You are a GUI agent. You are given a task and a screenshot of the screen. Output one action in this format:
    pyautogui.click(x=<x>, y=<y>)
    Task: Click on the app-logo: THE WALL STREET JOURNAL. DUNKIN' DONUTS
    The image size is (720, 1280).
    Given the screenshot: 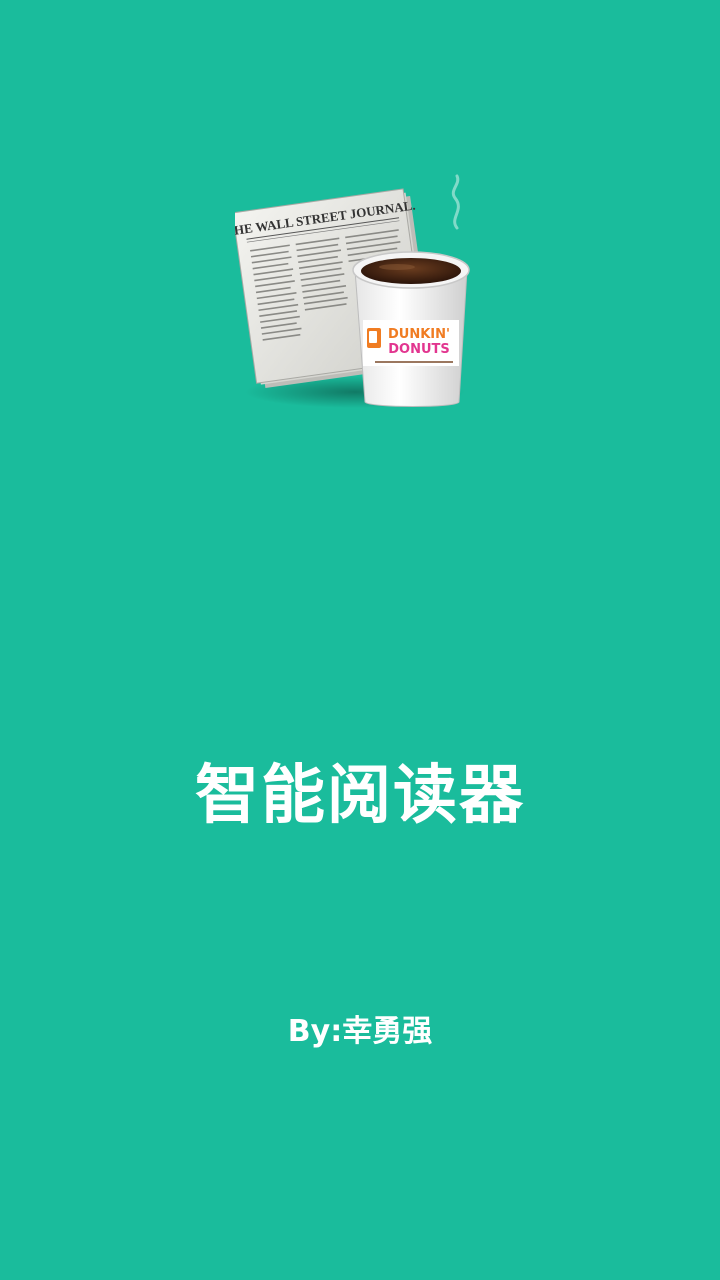 What is the action you would take?
    pyautogui.click(x=360, y=300)
    